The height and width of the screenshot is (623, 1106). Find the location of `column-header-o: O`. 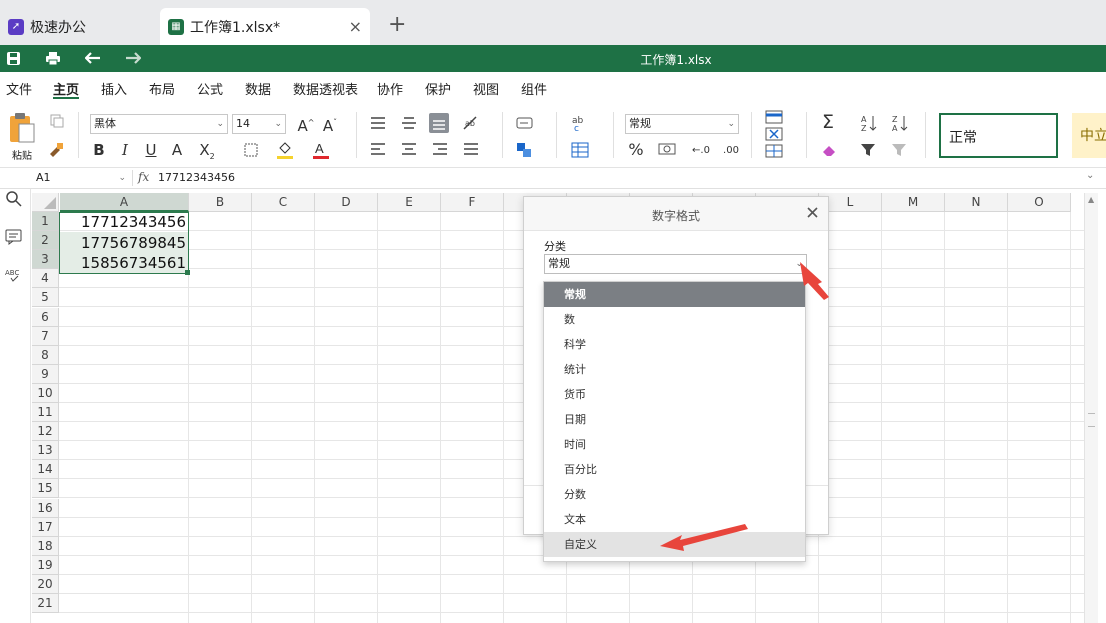

column-header-o: O is located at coordinates (1039, 202).